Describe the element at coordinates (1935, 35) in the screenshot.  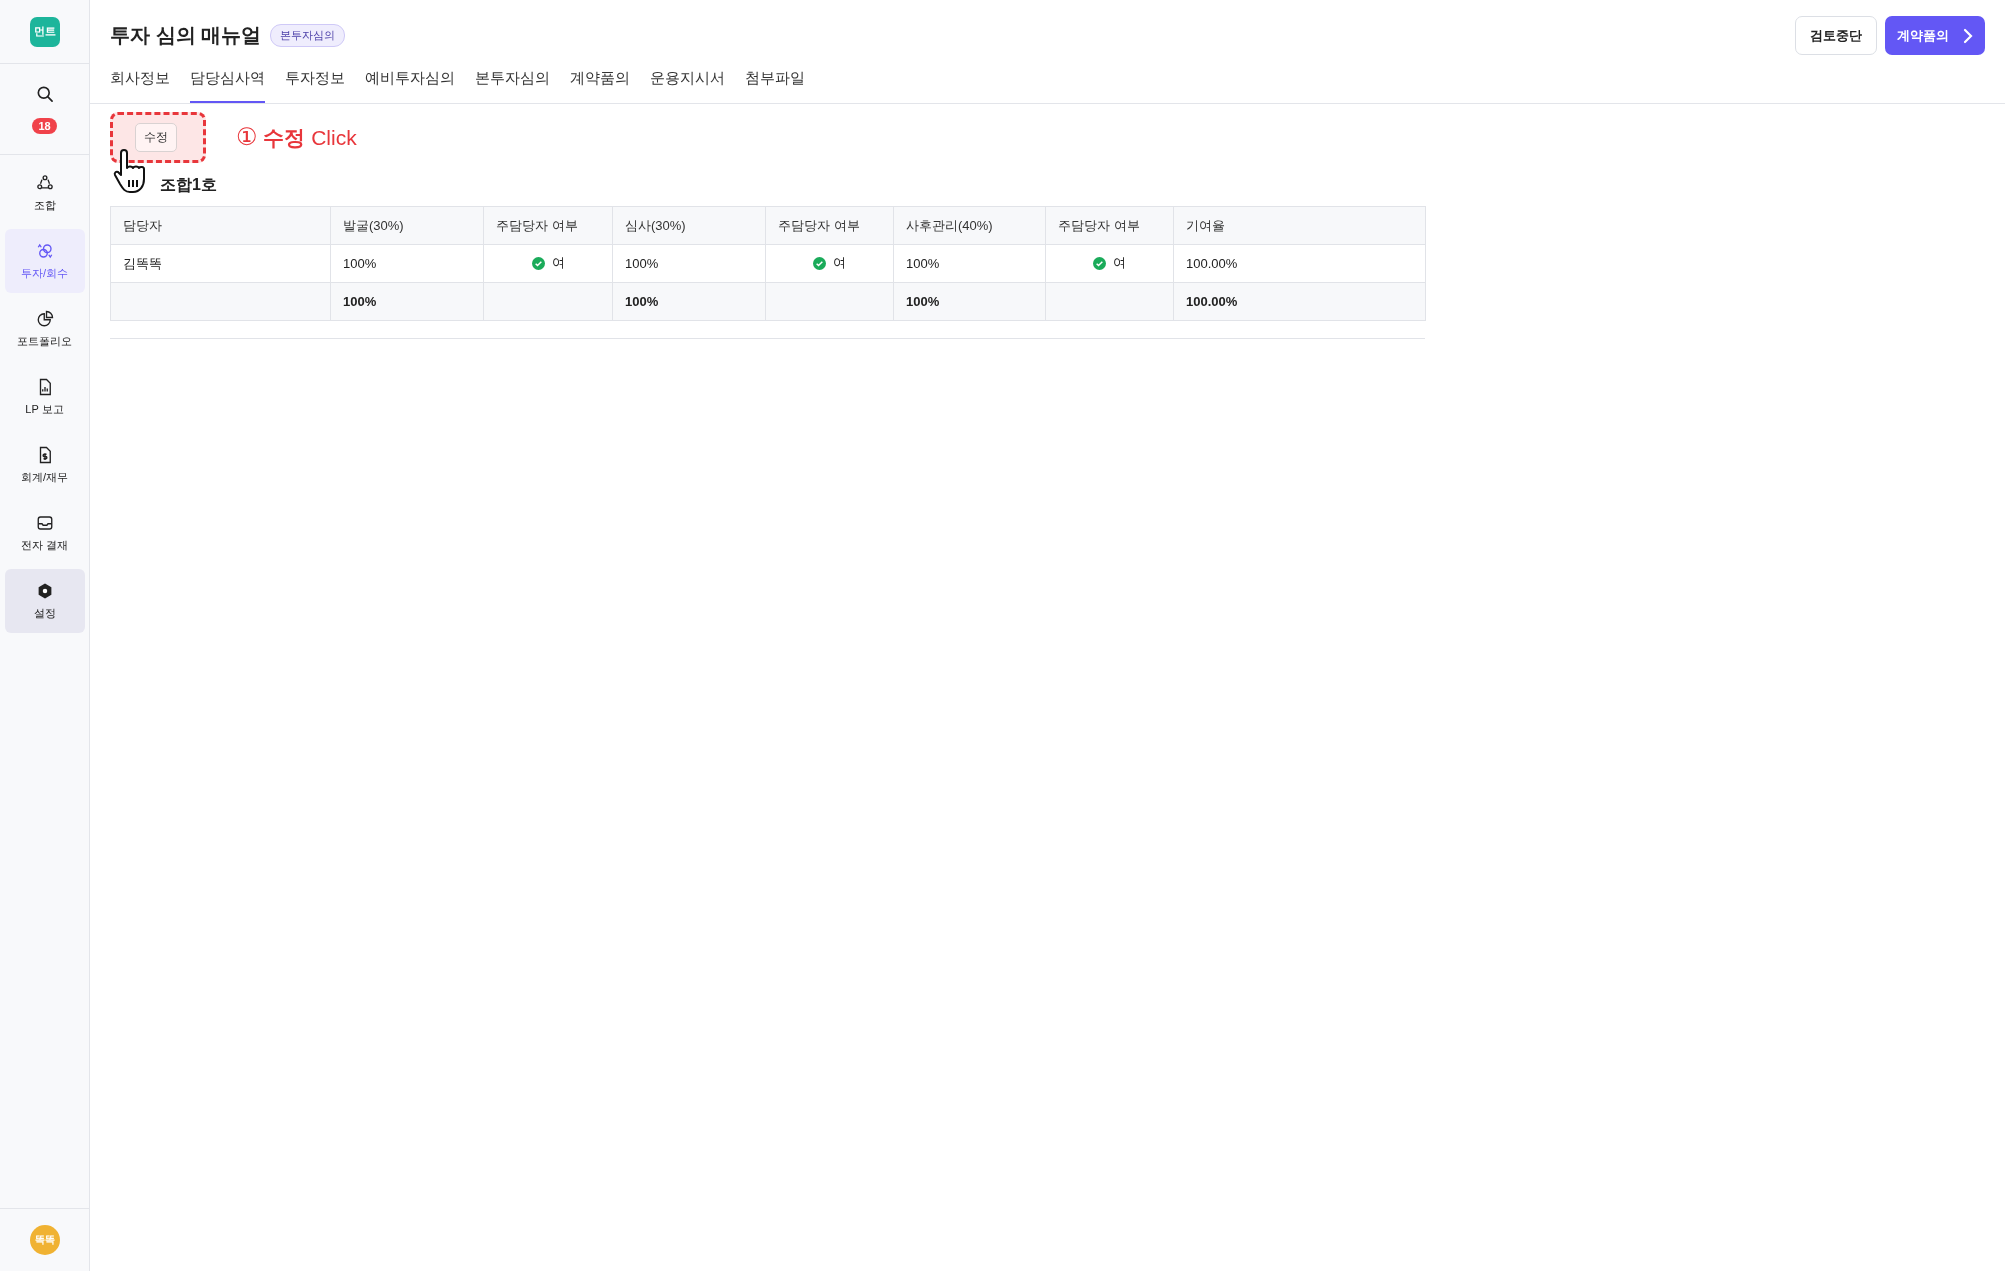
I see `contract-approval-button: 계약품의` at that location.